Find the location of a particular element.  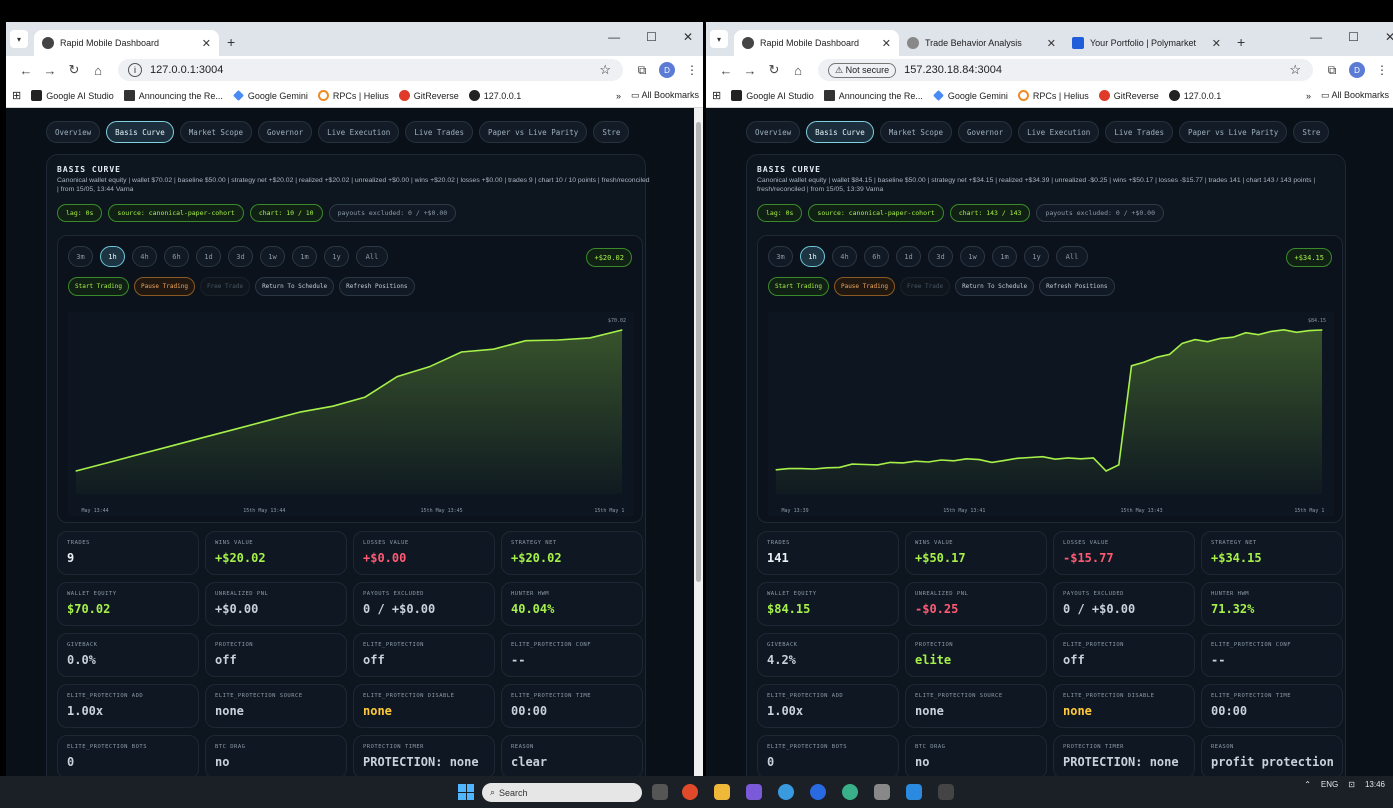

range-6h: 6h is located at coordinates (876, 256).